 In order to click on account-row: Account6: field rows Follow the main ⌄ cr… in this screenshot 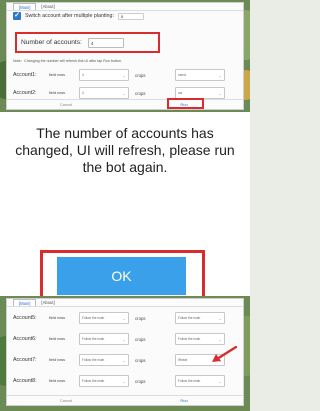, I will do `click(127, 339)`.